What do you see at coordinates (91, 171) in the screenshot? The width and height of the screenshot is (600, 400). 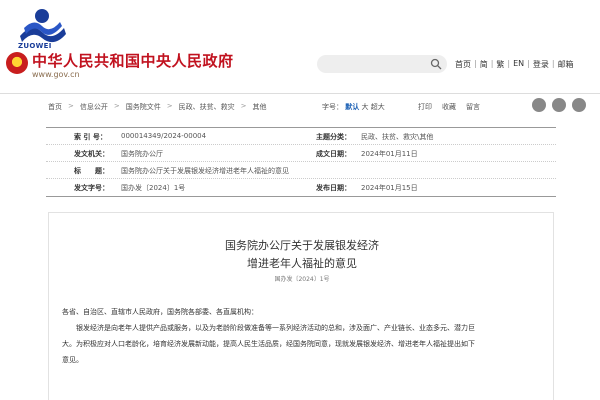 I see `title-label: 标 题：` at bounding box center [91, 171].